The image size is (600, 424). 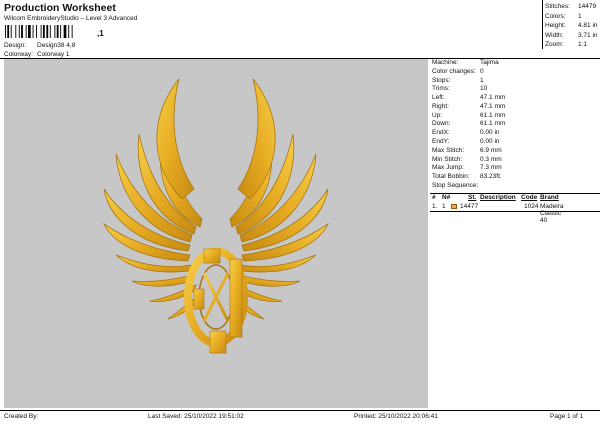 What do you see at coordinates (468, 81) in the screenshot?
I see `info-row: Stops: 1` at bounding box center [468, 81].